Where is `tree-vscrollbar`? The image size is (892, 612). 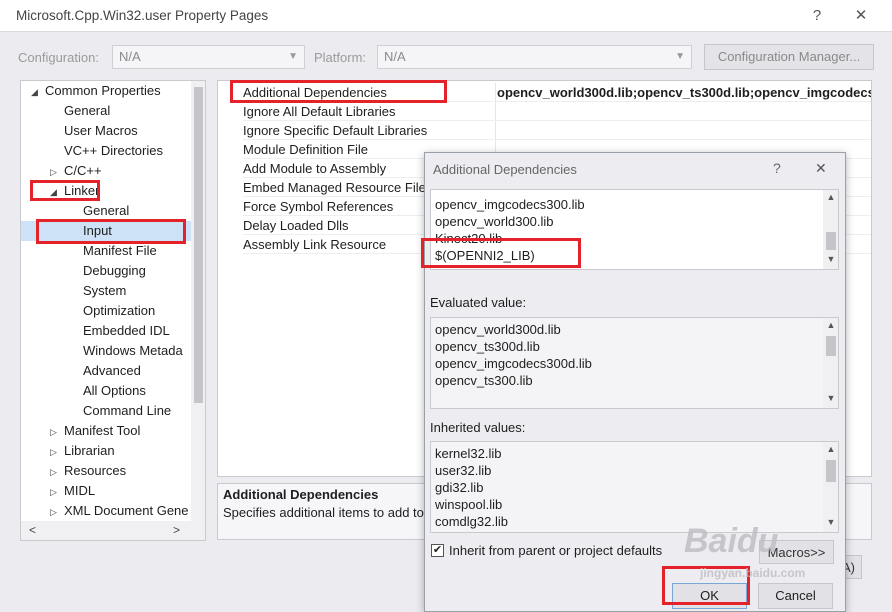
tree-vscrollbar is located at coordinates (198, 301).